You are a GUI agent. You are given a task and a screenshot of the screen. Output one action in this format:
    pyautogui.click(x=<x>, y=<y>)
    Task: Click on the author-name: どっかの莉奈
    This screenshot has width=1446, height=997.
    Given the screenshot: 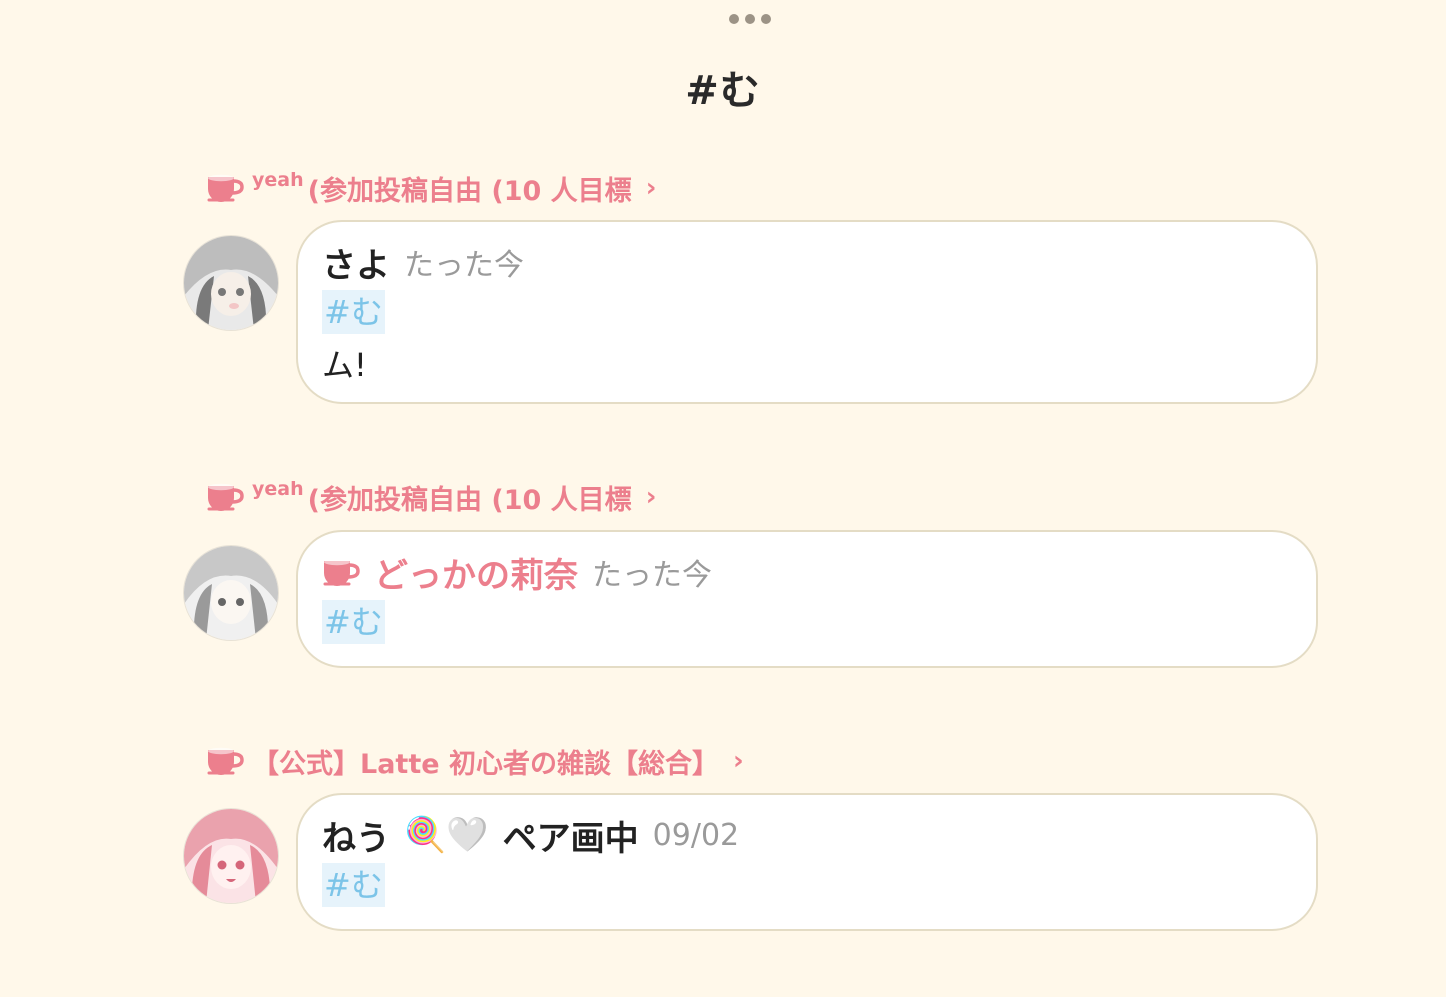 What is the action you would take?
    pyautogui.click(x=476, y=572)
    